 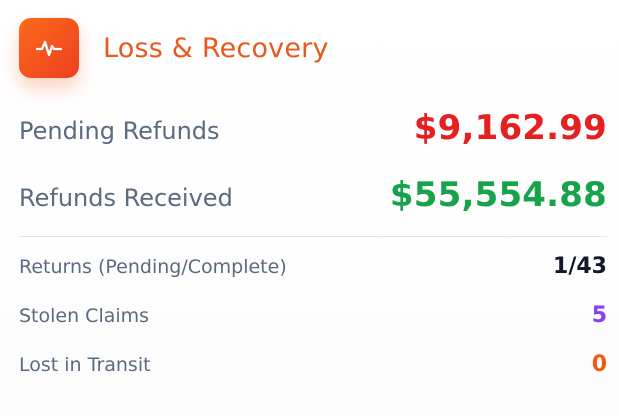 What do you see at coordinates (510, 128) in the screenshot?
I see `pending-refunds-value: $9,162.99` at bounding box center [510, 128].